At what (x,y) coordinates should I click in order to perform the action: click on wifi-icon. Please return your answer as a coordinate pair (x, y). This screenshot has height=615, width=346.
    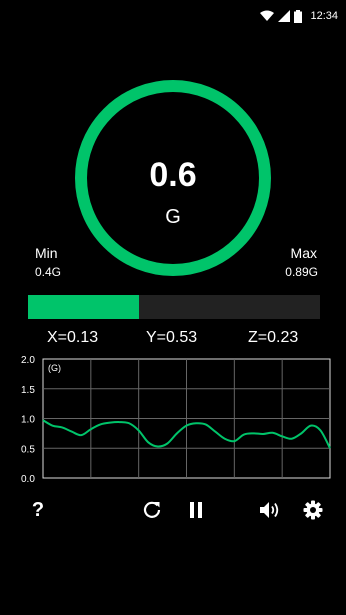
    Looking at the image, I should click on (267, 15).